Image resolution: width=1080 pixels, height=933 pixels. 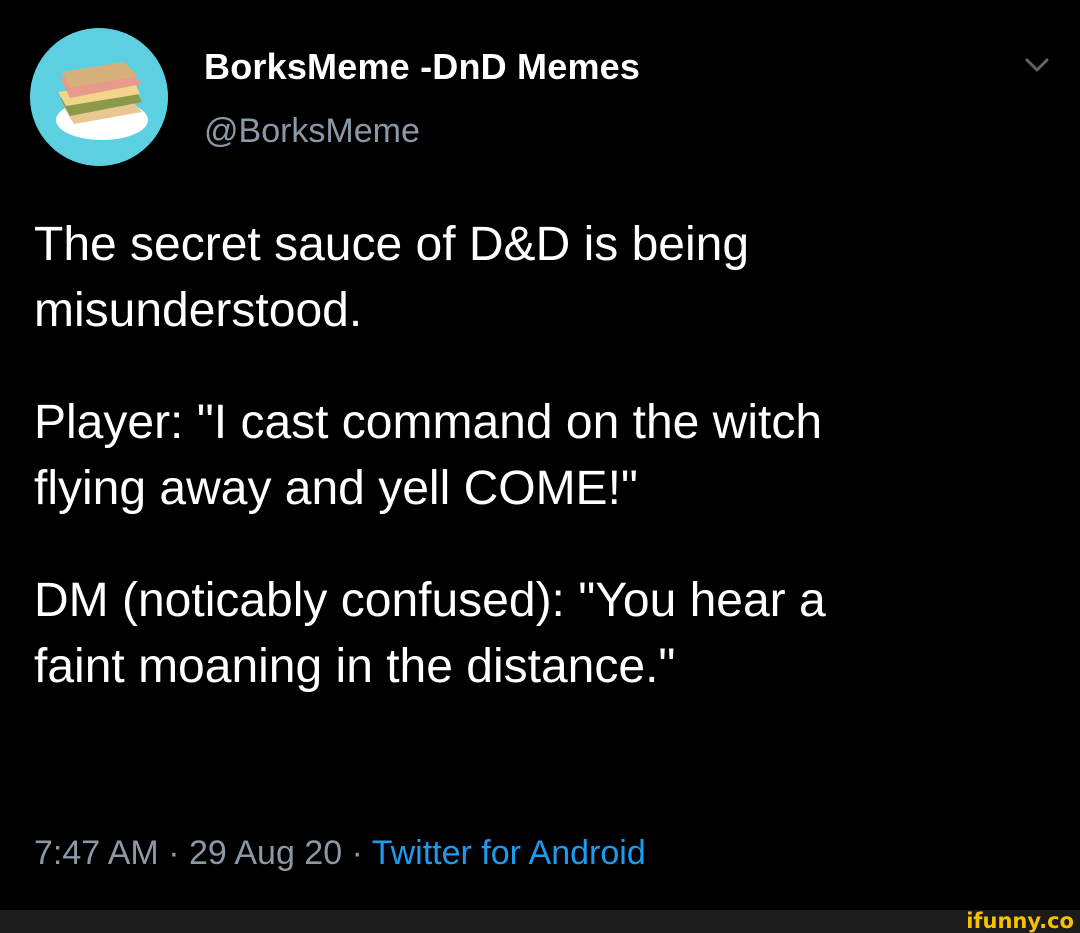 I want to click on chevron-down-icon, so click(x=1037, y=65).